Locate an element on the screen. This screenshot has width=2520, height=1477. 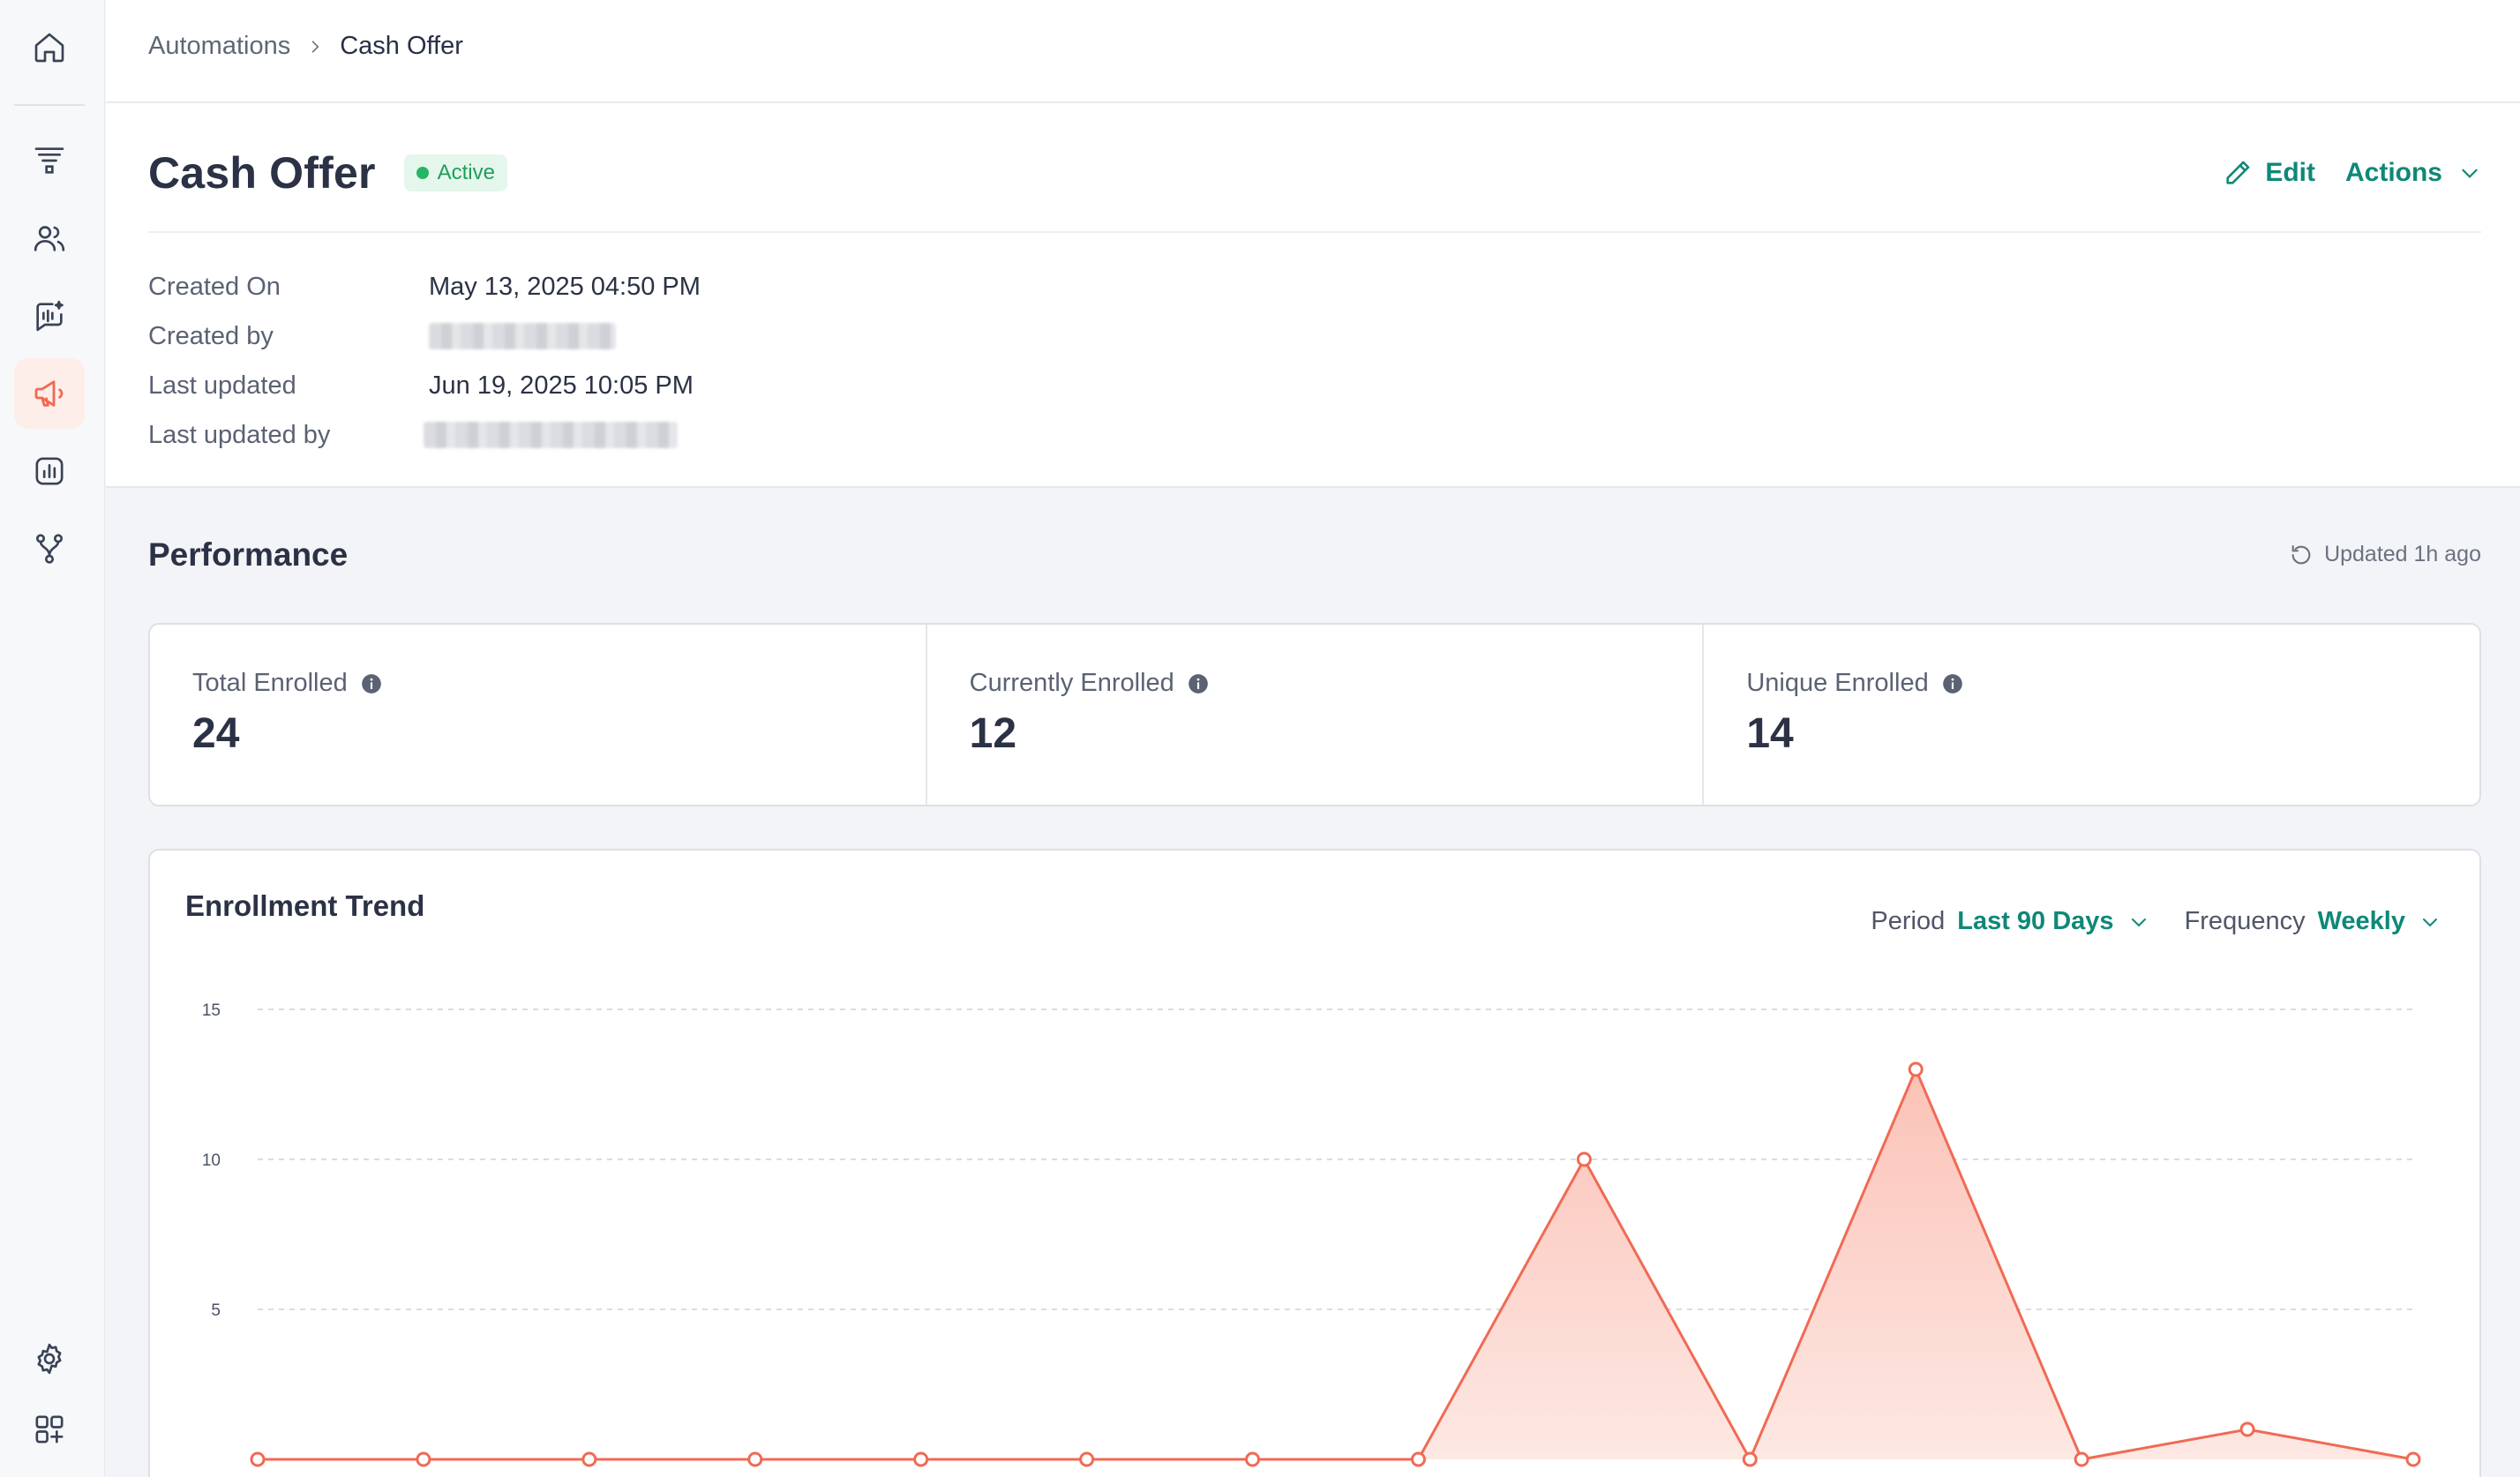
edit-button: Edit is located at coordinates (2269, 173).